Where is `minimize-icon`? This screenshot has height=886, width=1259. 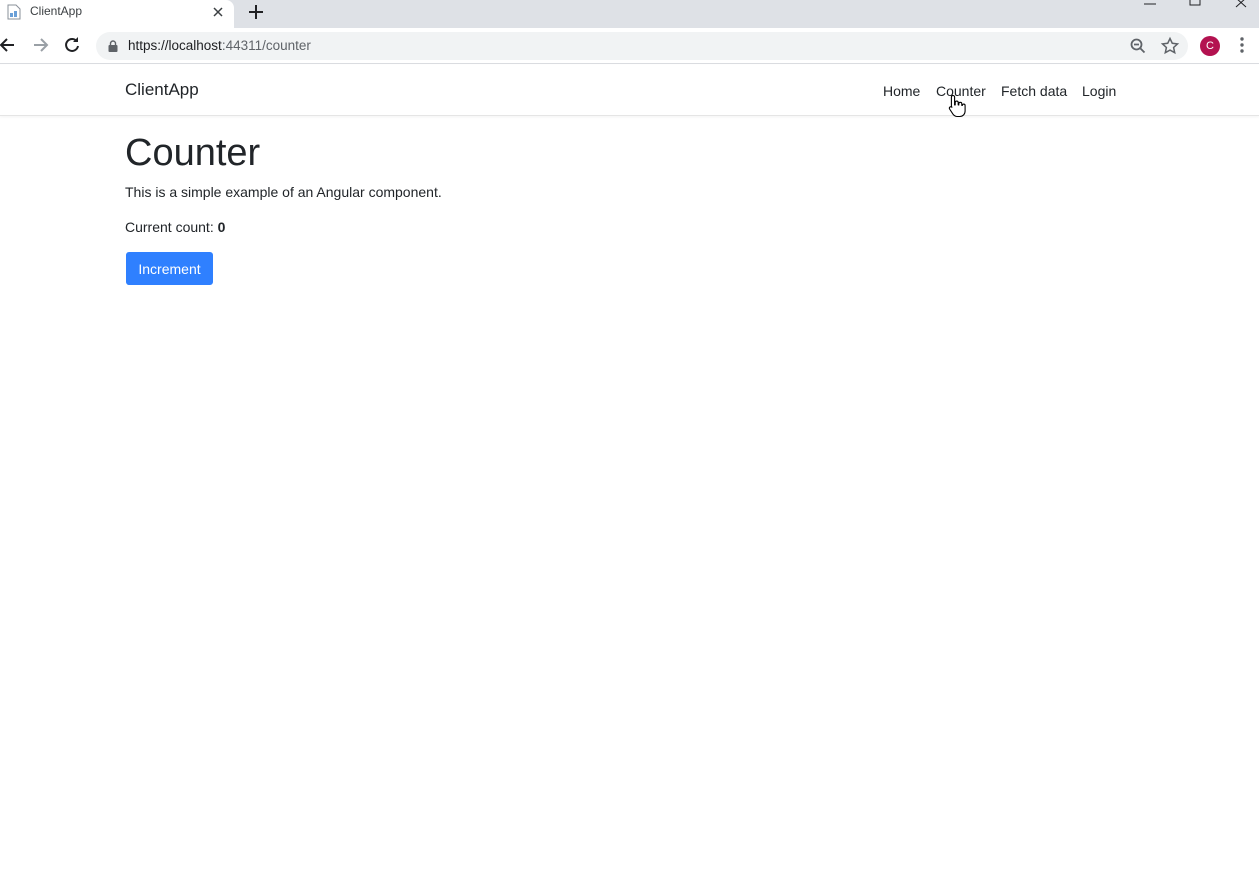 minimize-icon is located at coordinates (1150, 5).